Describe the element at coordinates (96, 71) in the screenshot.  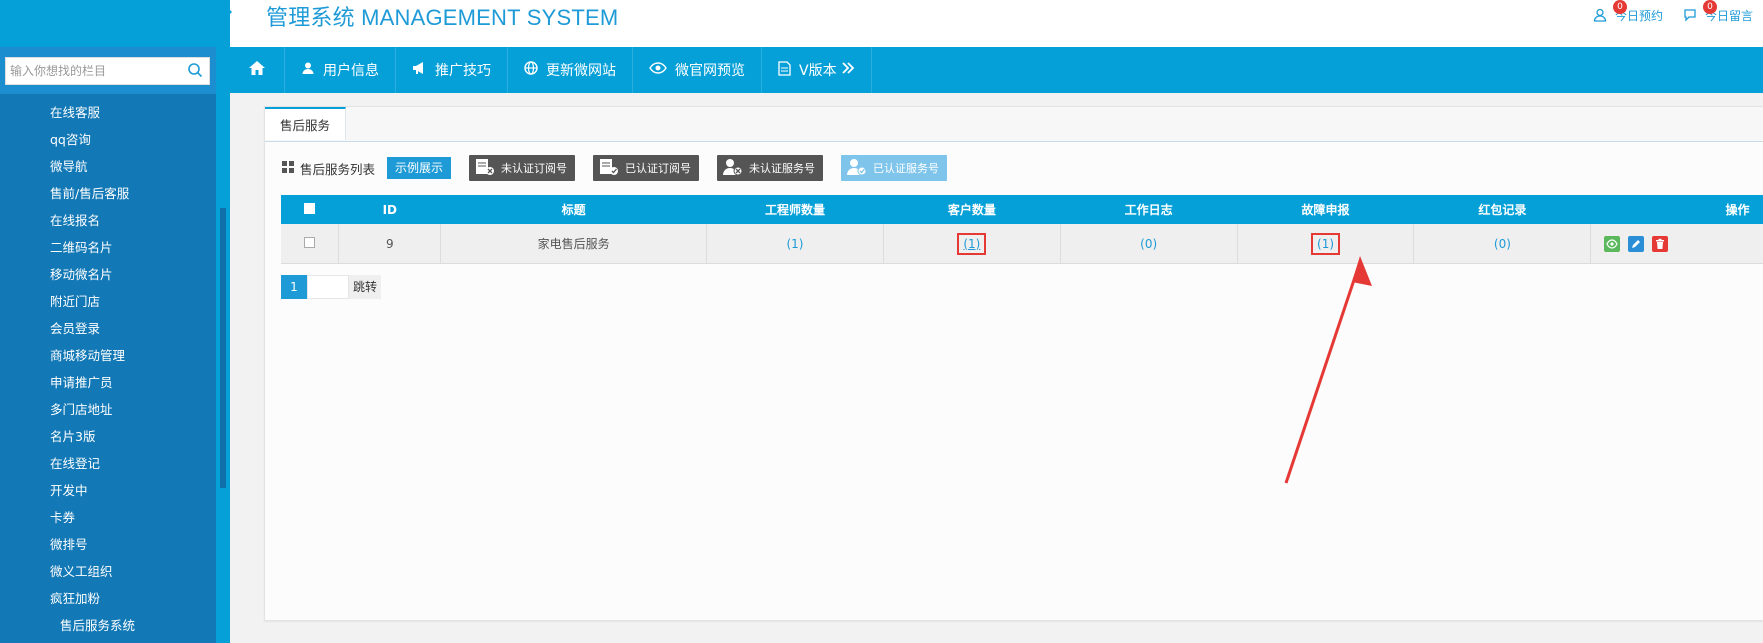
I see `sidebar-search-input` at that location.